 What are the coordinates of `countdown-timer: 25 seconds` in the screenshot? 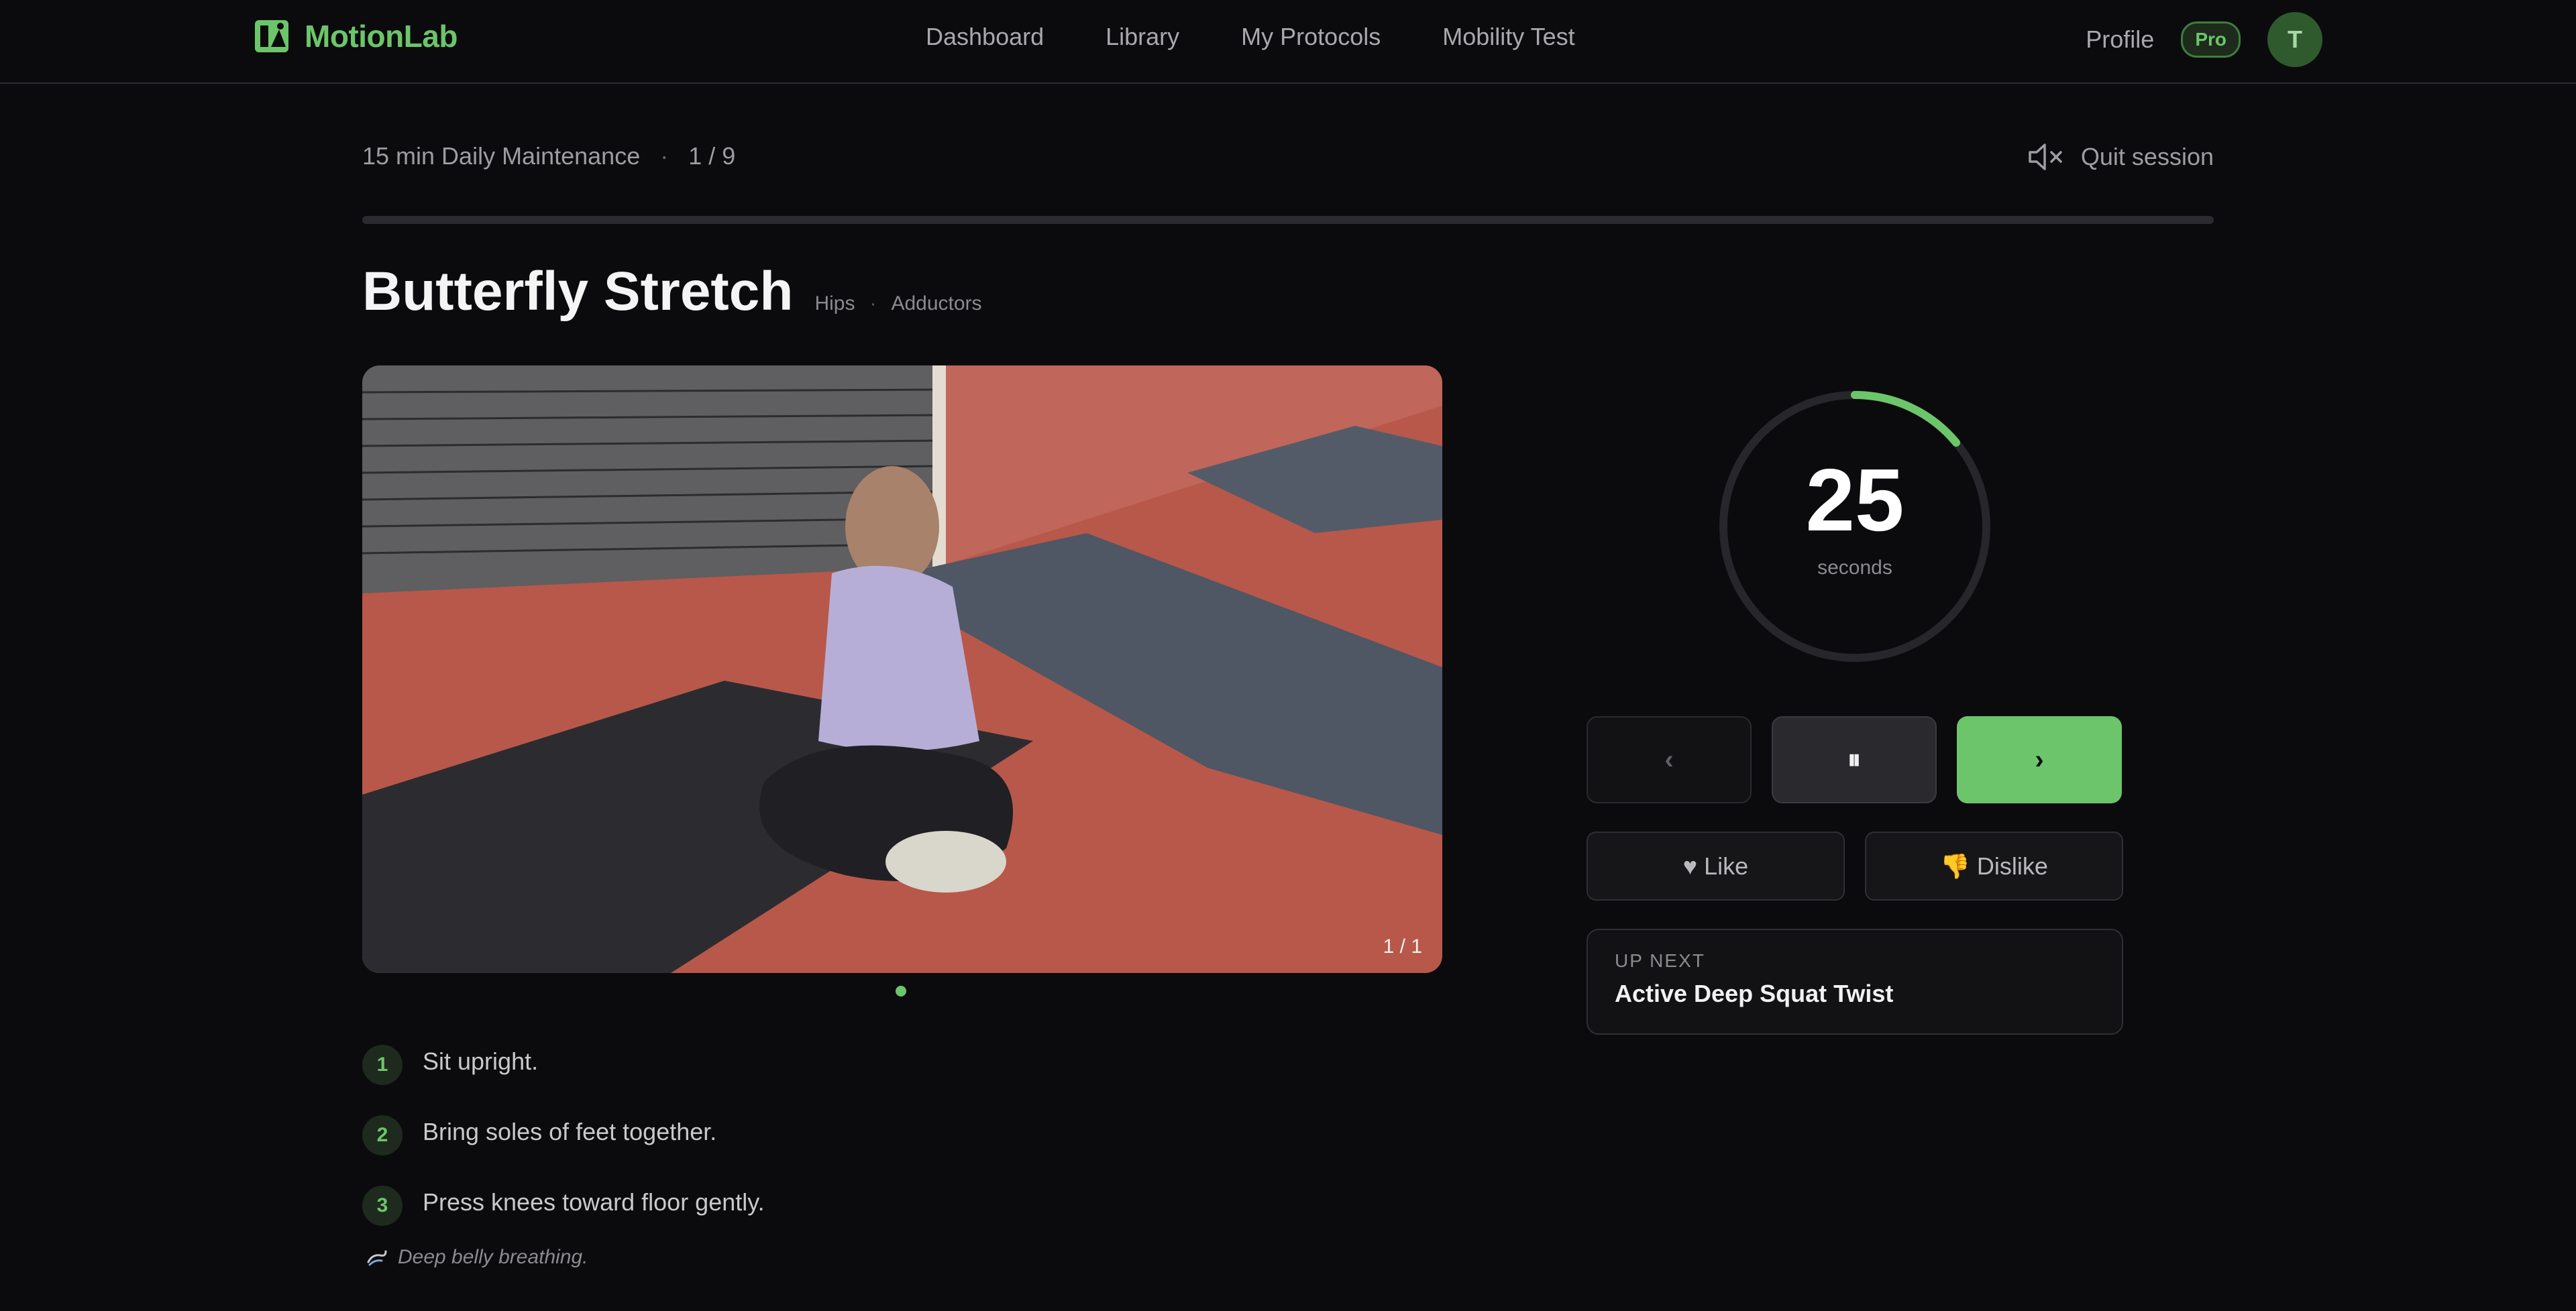 It's located at (1854, 526).